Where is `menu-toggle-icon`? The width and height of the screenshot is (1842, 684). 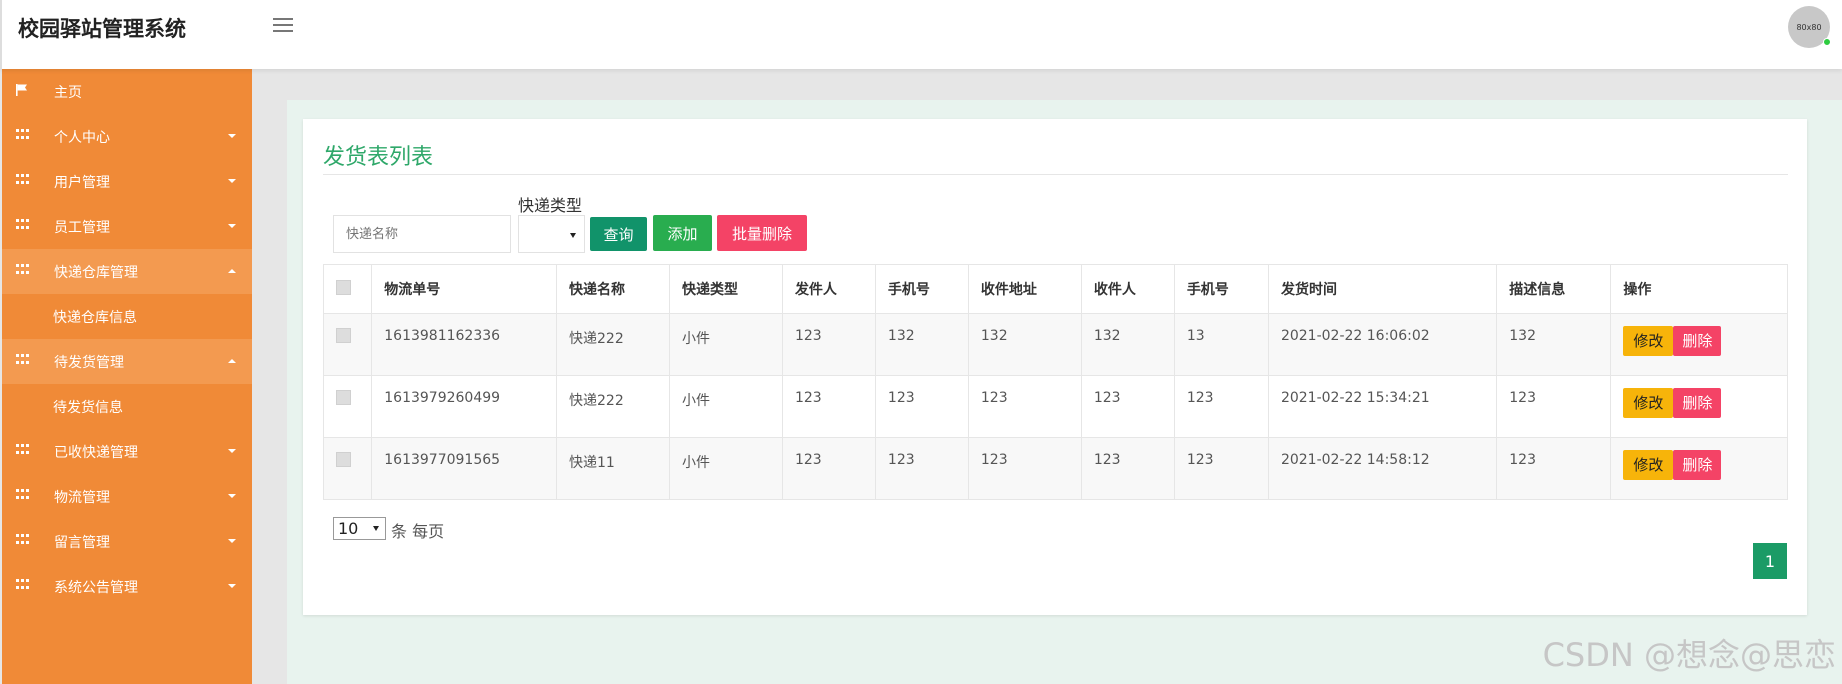
menu-toggle-icon is located at coordinates (283, 26).